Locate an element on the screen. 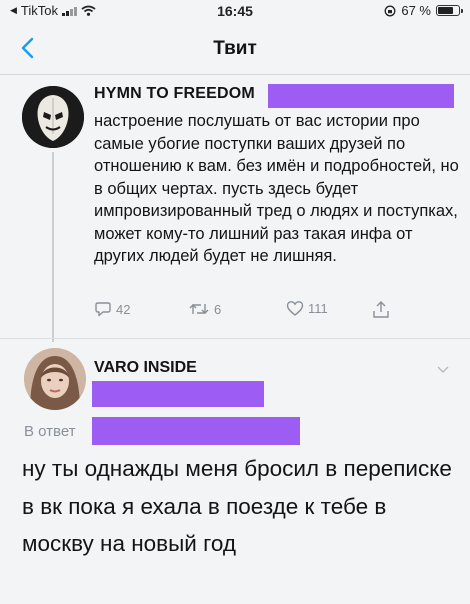 The height and width of the screenshot is (604, 470). share-button is located at coordinates (381, 309).